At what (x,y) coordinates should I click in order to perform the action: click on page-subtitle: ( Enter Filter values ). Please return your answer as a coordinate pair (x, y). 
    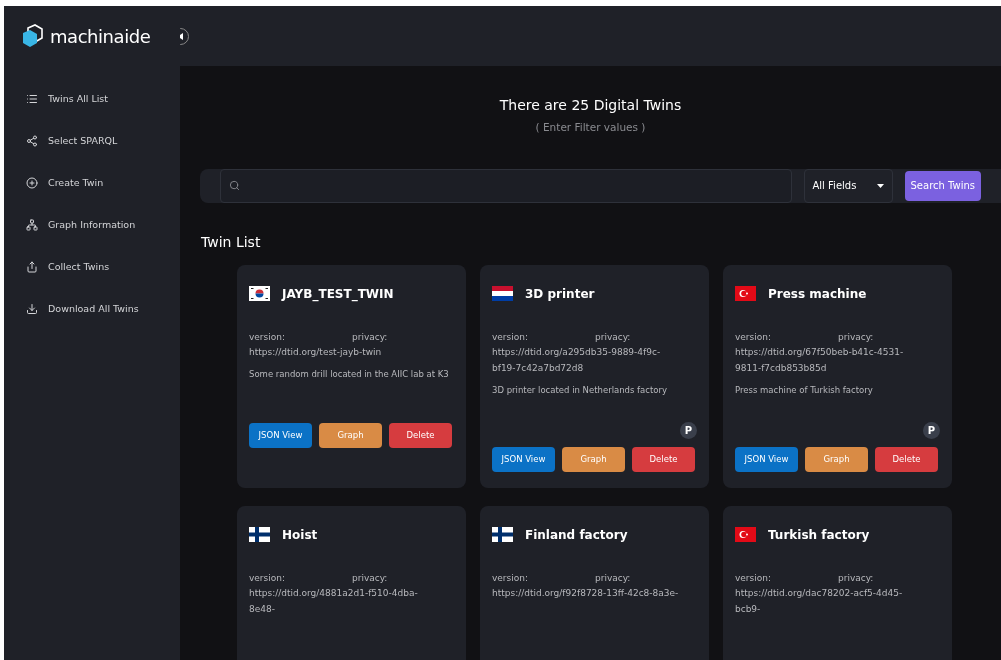
    Looking at the image, I should click on (590, 127).